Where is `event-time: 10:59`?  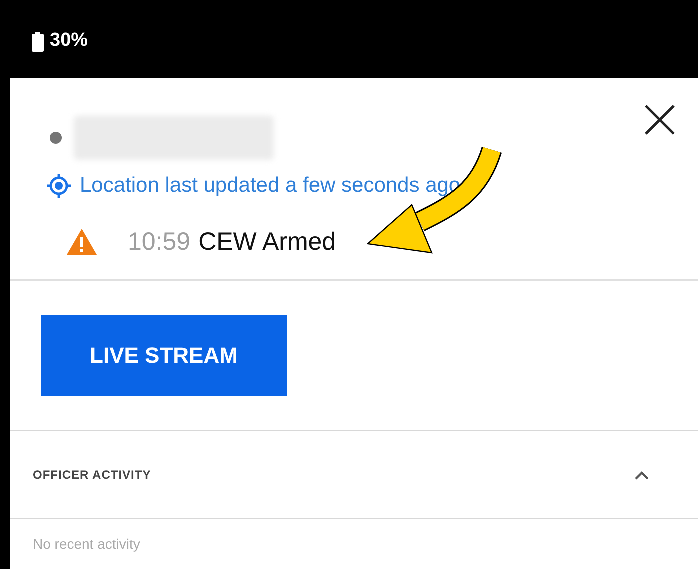 event-time: 10:59 is located at coordinates (159, 242).